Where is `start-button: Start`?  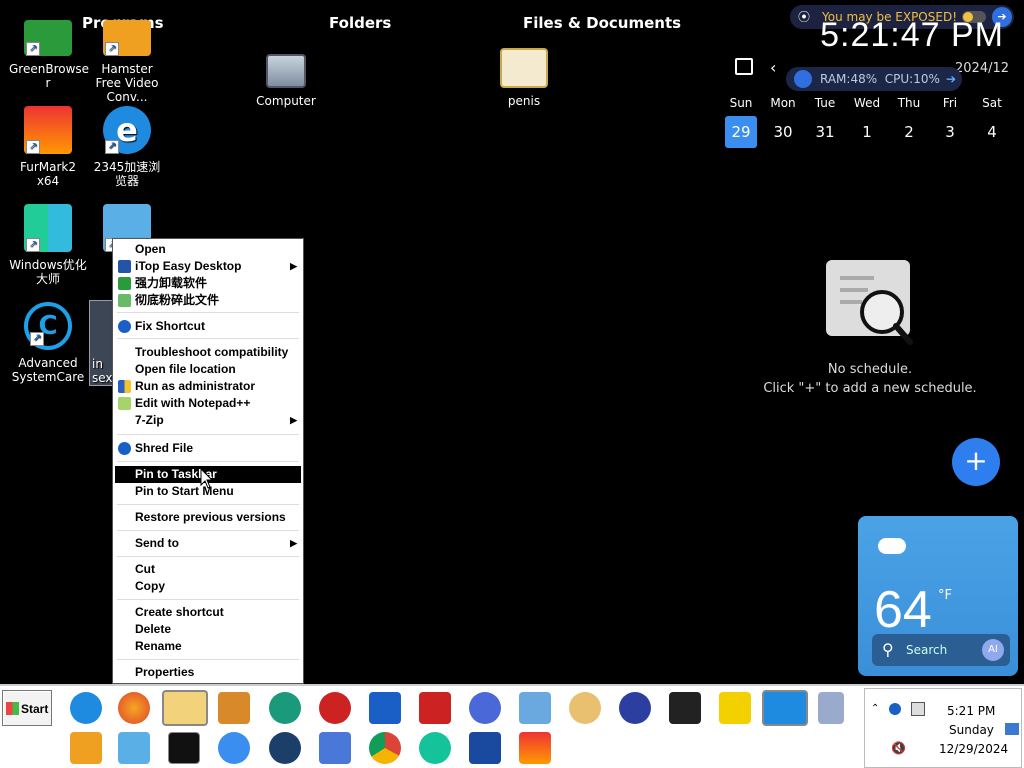
start-button: Start is located at coordinates (27, 708).